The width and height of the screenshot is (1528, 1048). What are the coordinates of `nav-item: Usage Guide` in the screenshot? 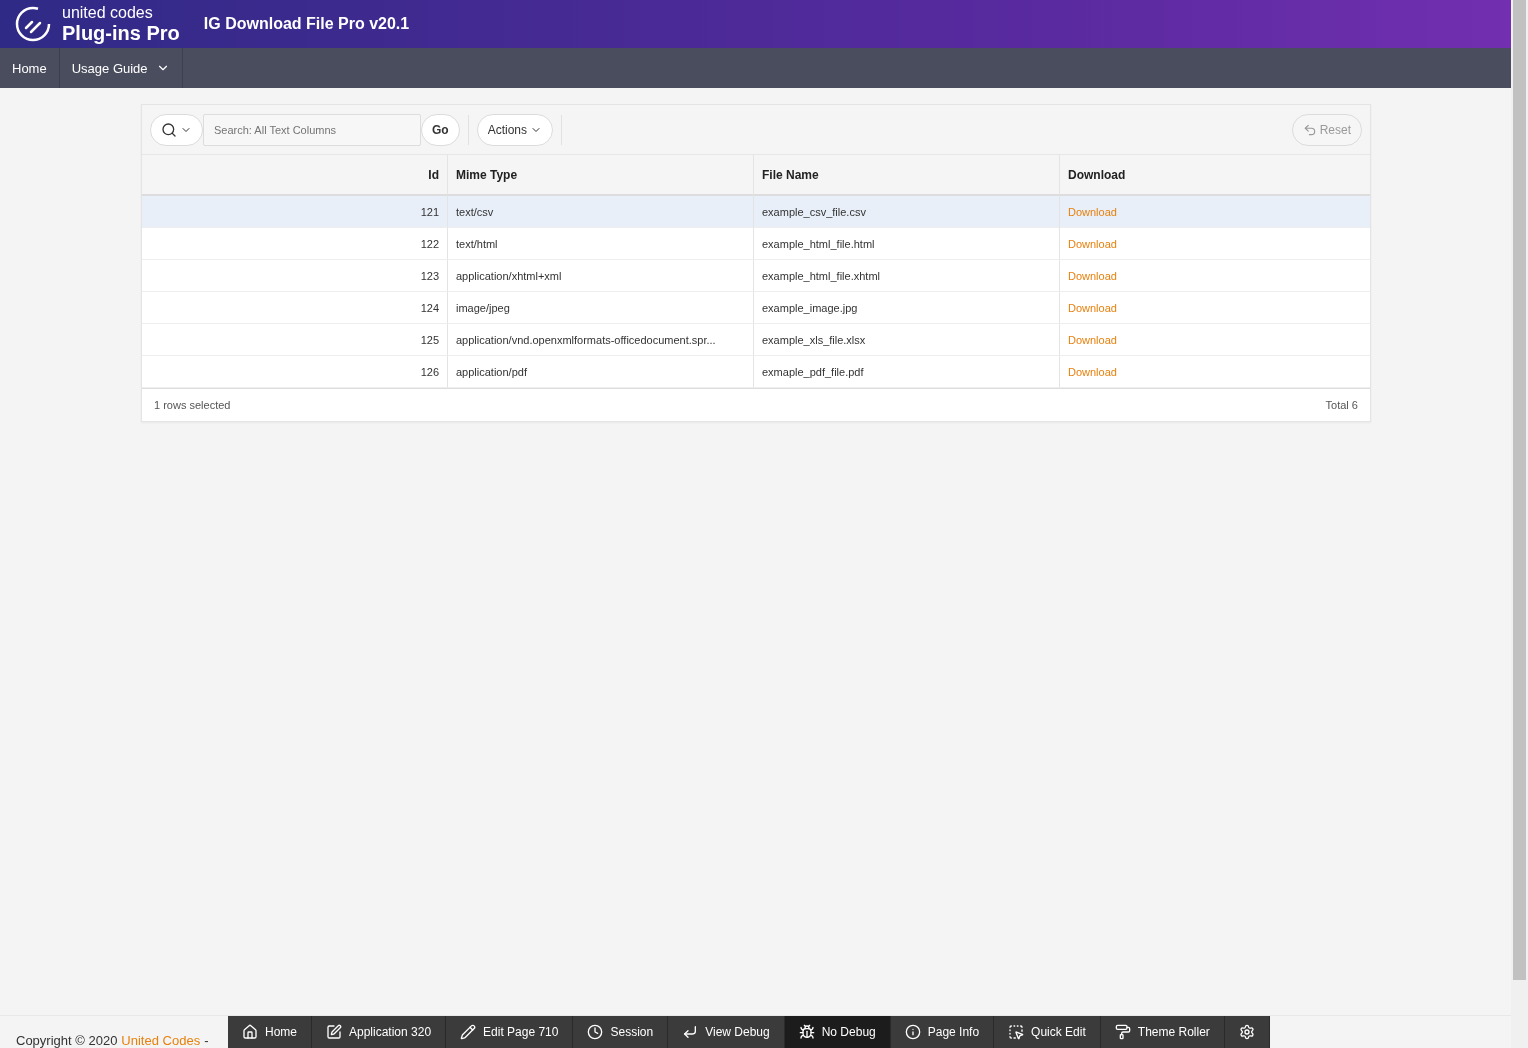 It's located at (121, 68).